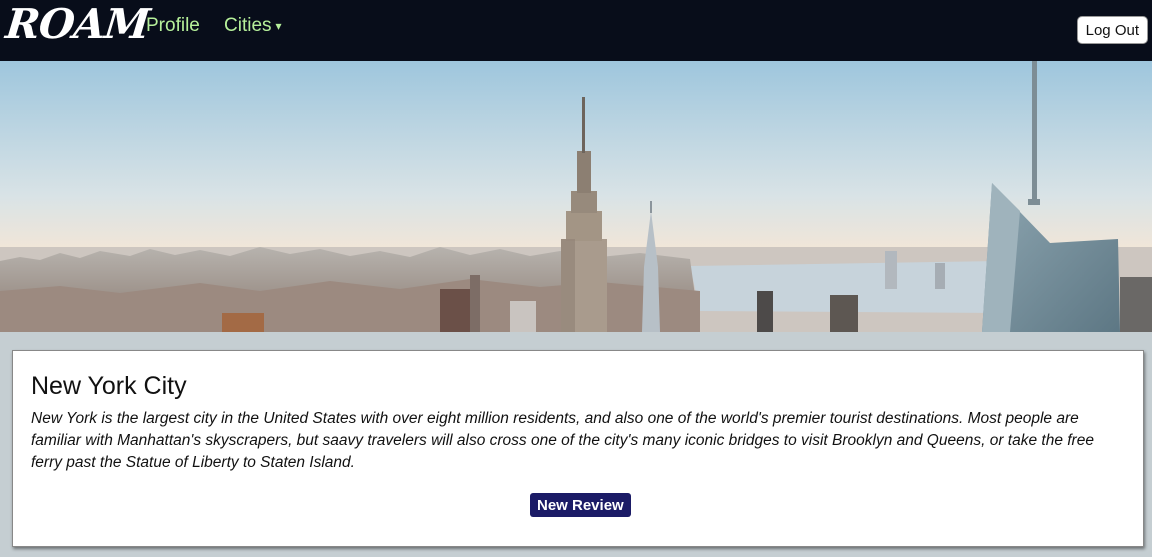 The image size is (1152, 557). I want to click on nav-profile-label: Profile, so click(173, 25).